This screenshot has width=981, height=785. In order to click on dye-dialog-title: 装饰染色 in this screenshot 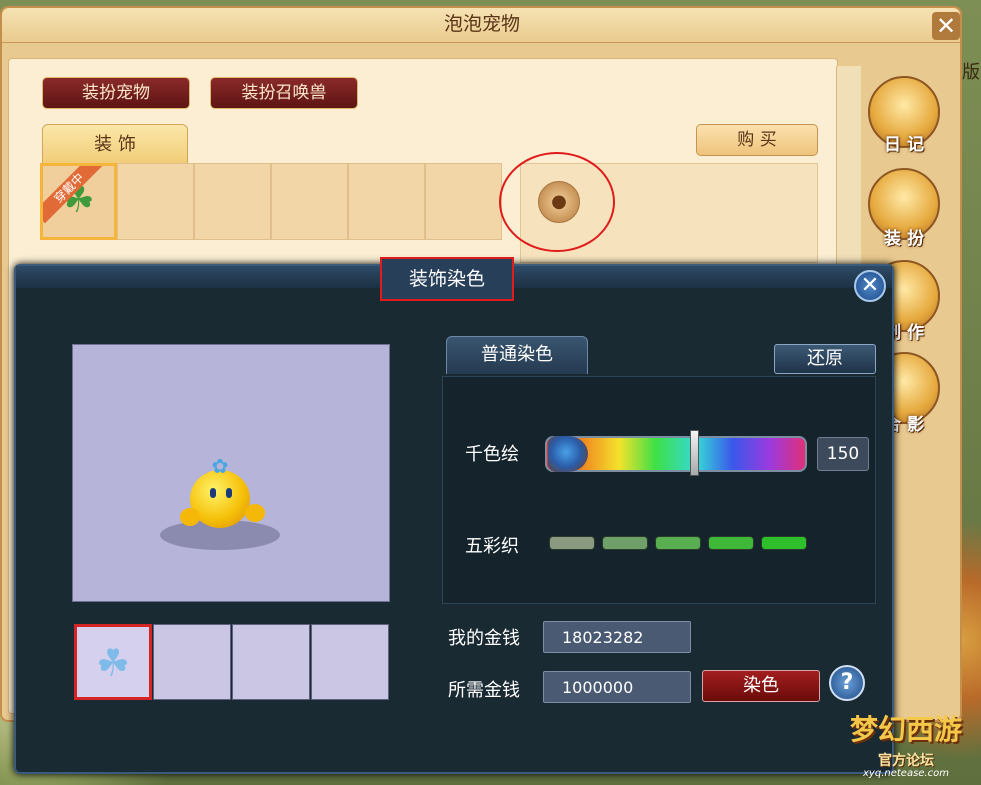, I will do `click(447, 279)`.